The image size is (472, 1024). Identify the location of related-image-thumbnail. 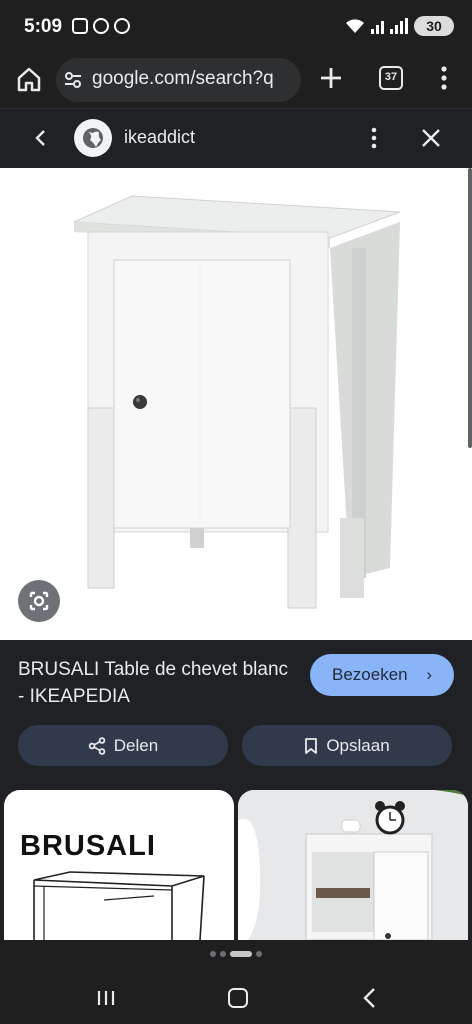
(353, 865).